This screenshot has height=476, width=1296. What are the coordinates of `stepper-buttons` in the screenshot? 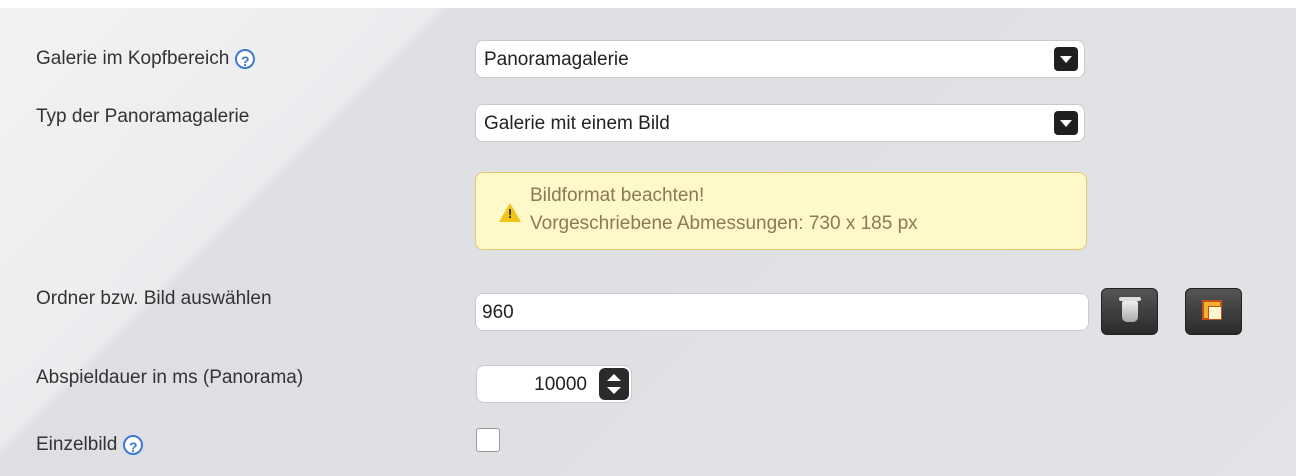 It's located at (614, 384).